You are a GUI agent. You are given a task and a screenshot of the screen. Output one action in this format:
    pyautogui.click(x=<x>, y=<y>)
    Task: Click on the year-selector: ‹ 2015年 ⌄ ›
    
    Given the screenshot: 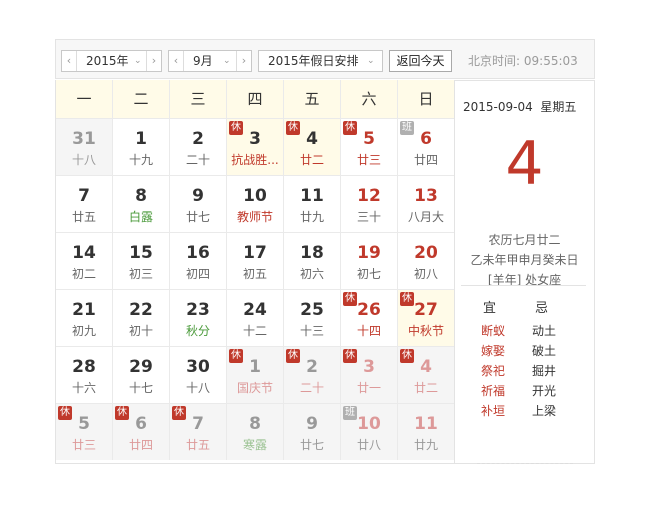 What is the action you would take?
    pyautogui.click(x=111, y=61)
    